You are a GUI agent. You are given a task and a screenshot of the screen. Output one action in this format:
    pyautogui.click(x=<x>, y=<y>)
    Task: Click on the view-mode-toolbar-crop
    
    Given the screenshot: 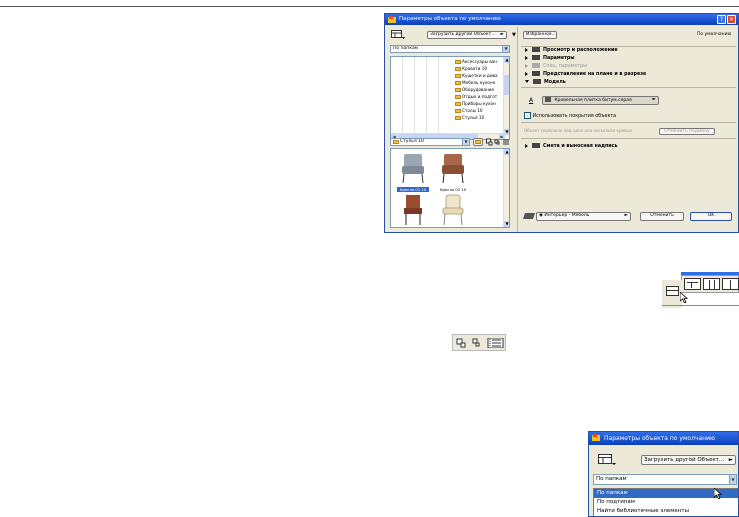 What is the action you would take?
    pyautogui.click(x=700, y=290)
    